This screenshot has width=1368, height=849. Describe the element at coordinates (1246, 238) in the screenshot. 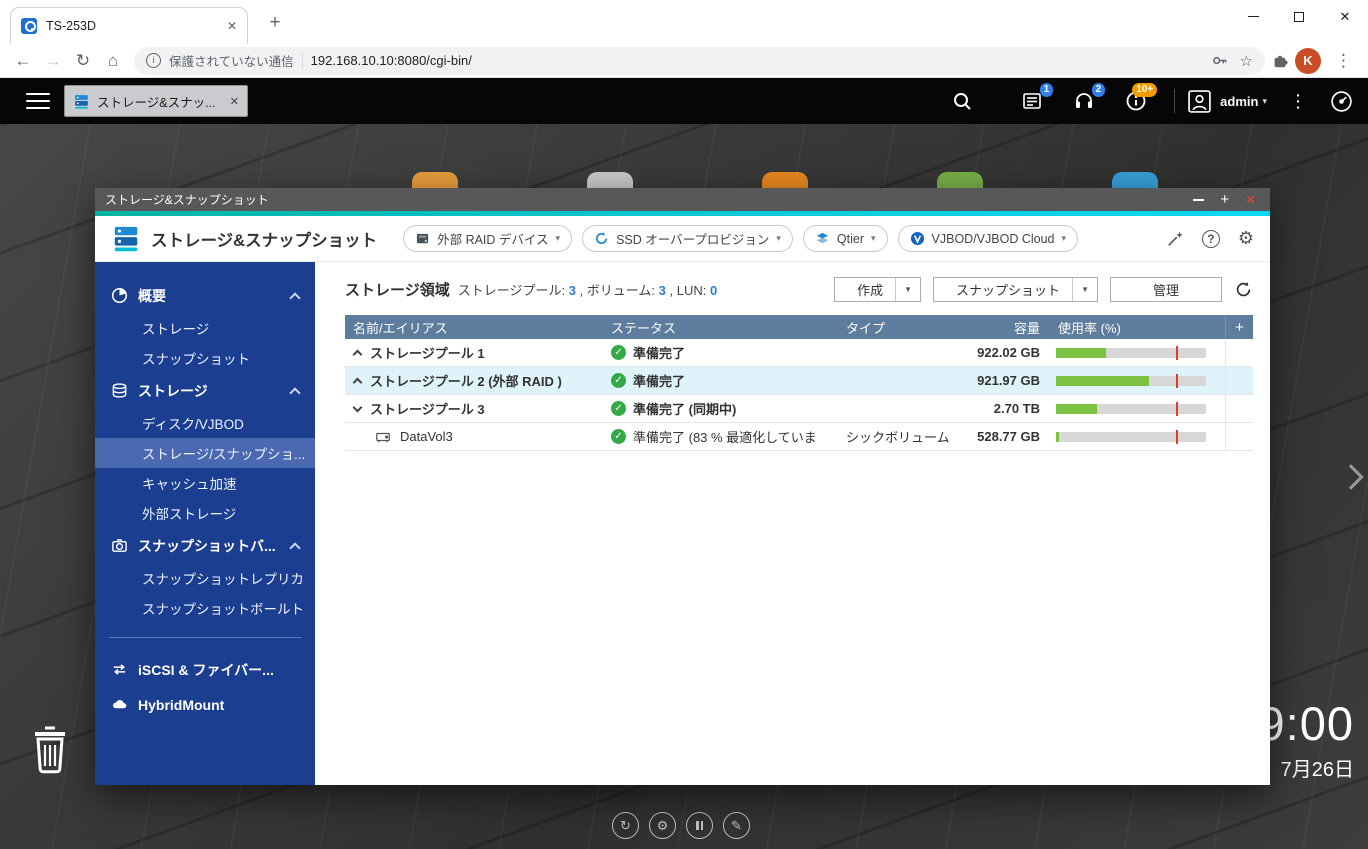

I see `settings-gear-icon: ⚙` at that location.